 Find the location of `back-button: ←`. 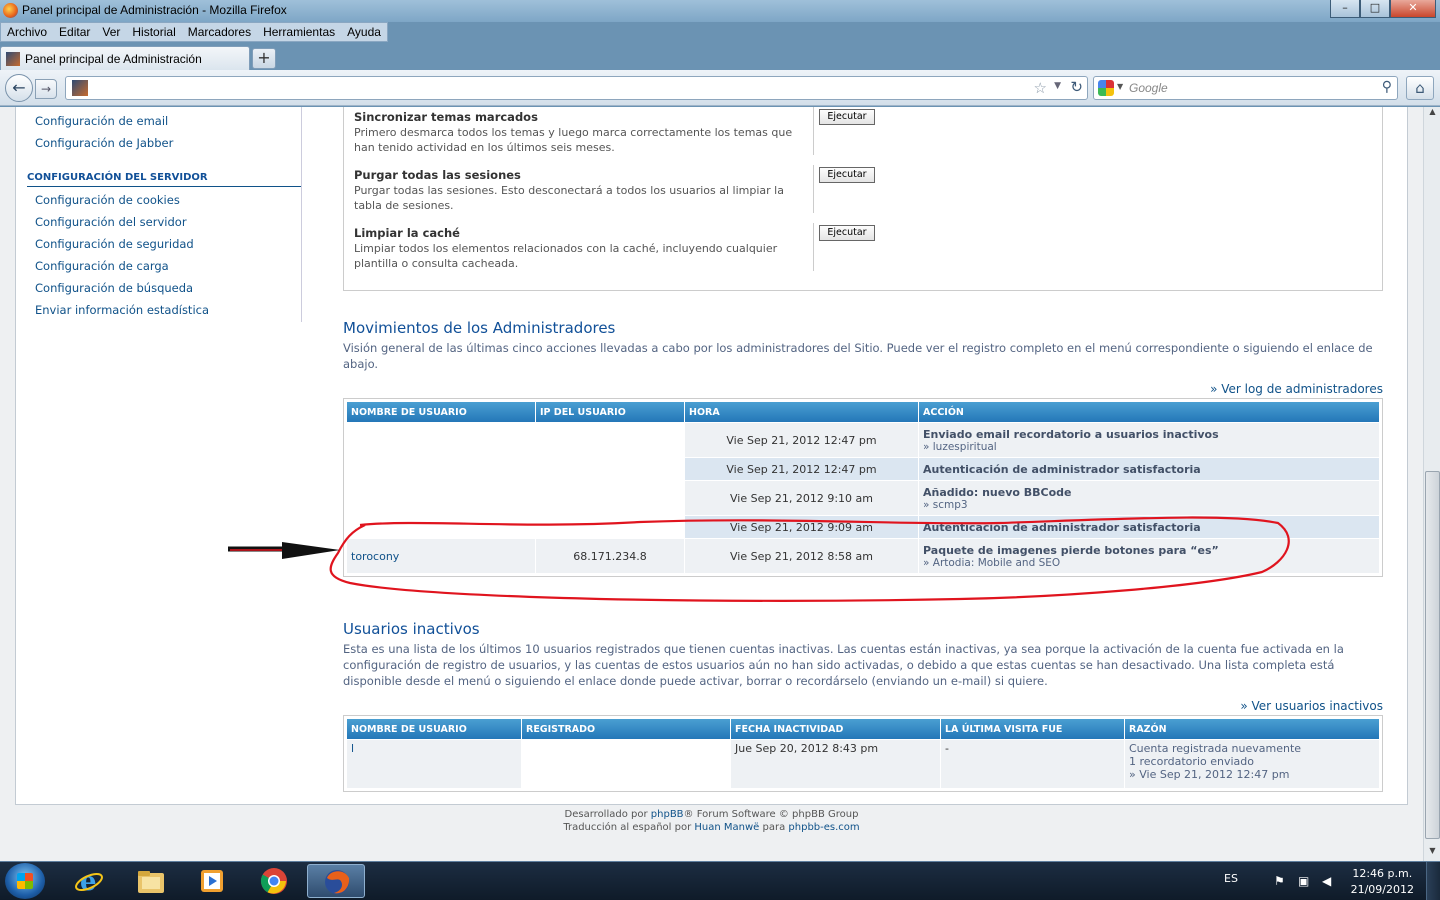

back-button: ← is located at coordinates (19, 88).